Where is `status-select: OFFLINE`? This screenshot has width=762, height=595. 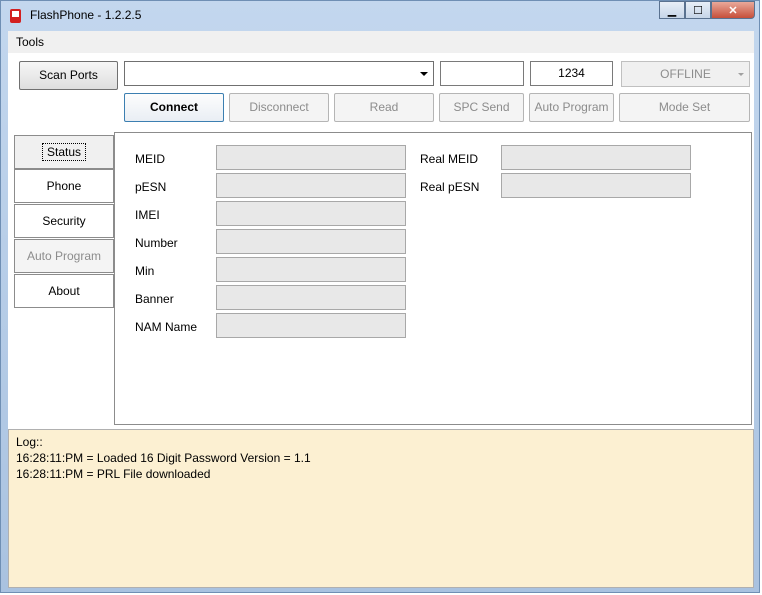
status-select: OFFLINE is located at coordinates (685, 74).